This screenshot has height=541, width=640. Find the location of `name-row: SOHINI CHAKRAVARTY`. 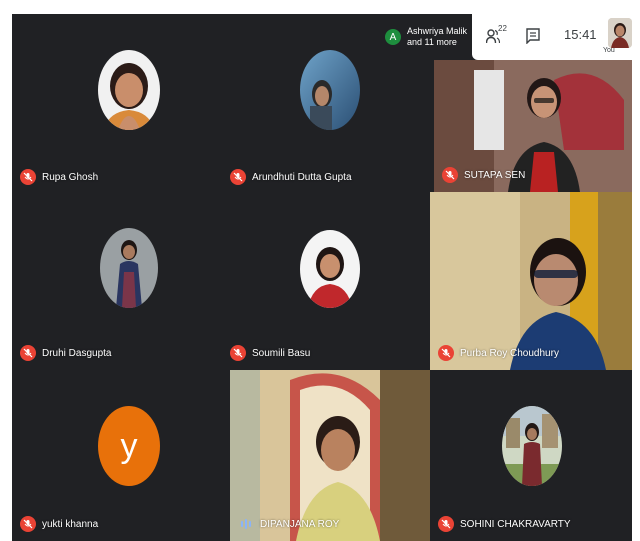

name-row: SOHINI CHAKRAVARTY is located at coordinates (504, 524).